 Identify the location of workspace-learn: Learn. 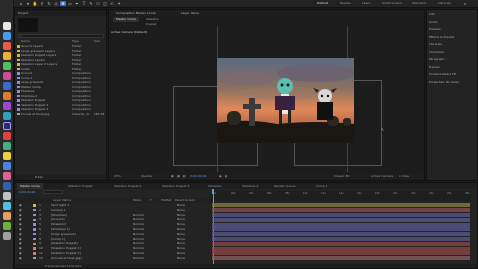
(366, 3).